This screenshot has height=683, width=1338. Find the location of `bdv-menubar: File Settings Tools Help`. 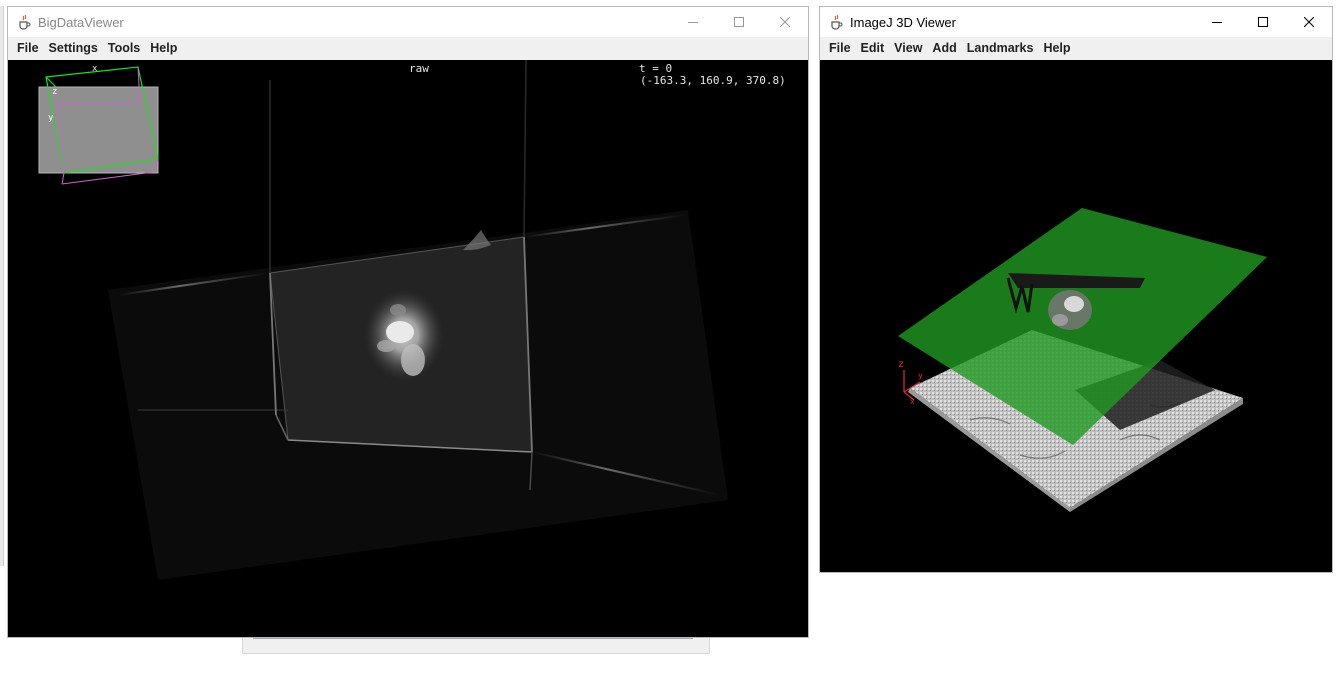

bdv-menubar: File Settings Tools Help is located at coordinates (408, 48).